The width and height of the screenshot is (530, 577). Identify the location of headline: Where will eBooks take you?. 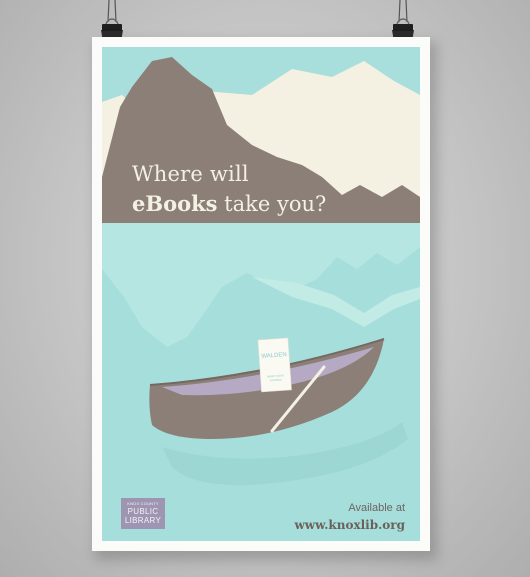
(229, 189).